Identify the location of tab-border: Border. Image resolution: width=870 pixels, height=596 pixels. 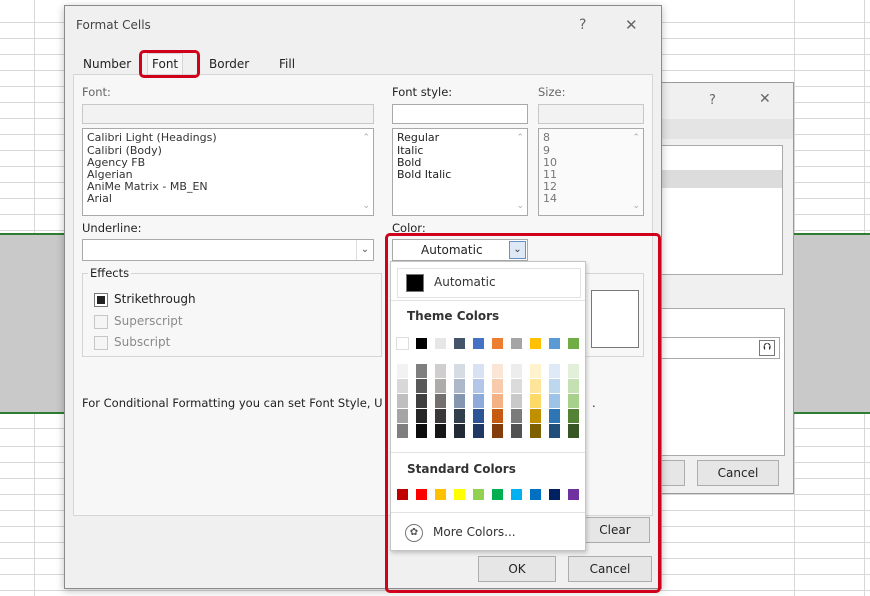
(229, 64).